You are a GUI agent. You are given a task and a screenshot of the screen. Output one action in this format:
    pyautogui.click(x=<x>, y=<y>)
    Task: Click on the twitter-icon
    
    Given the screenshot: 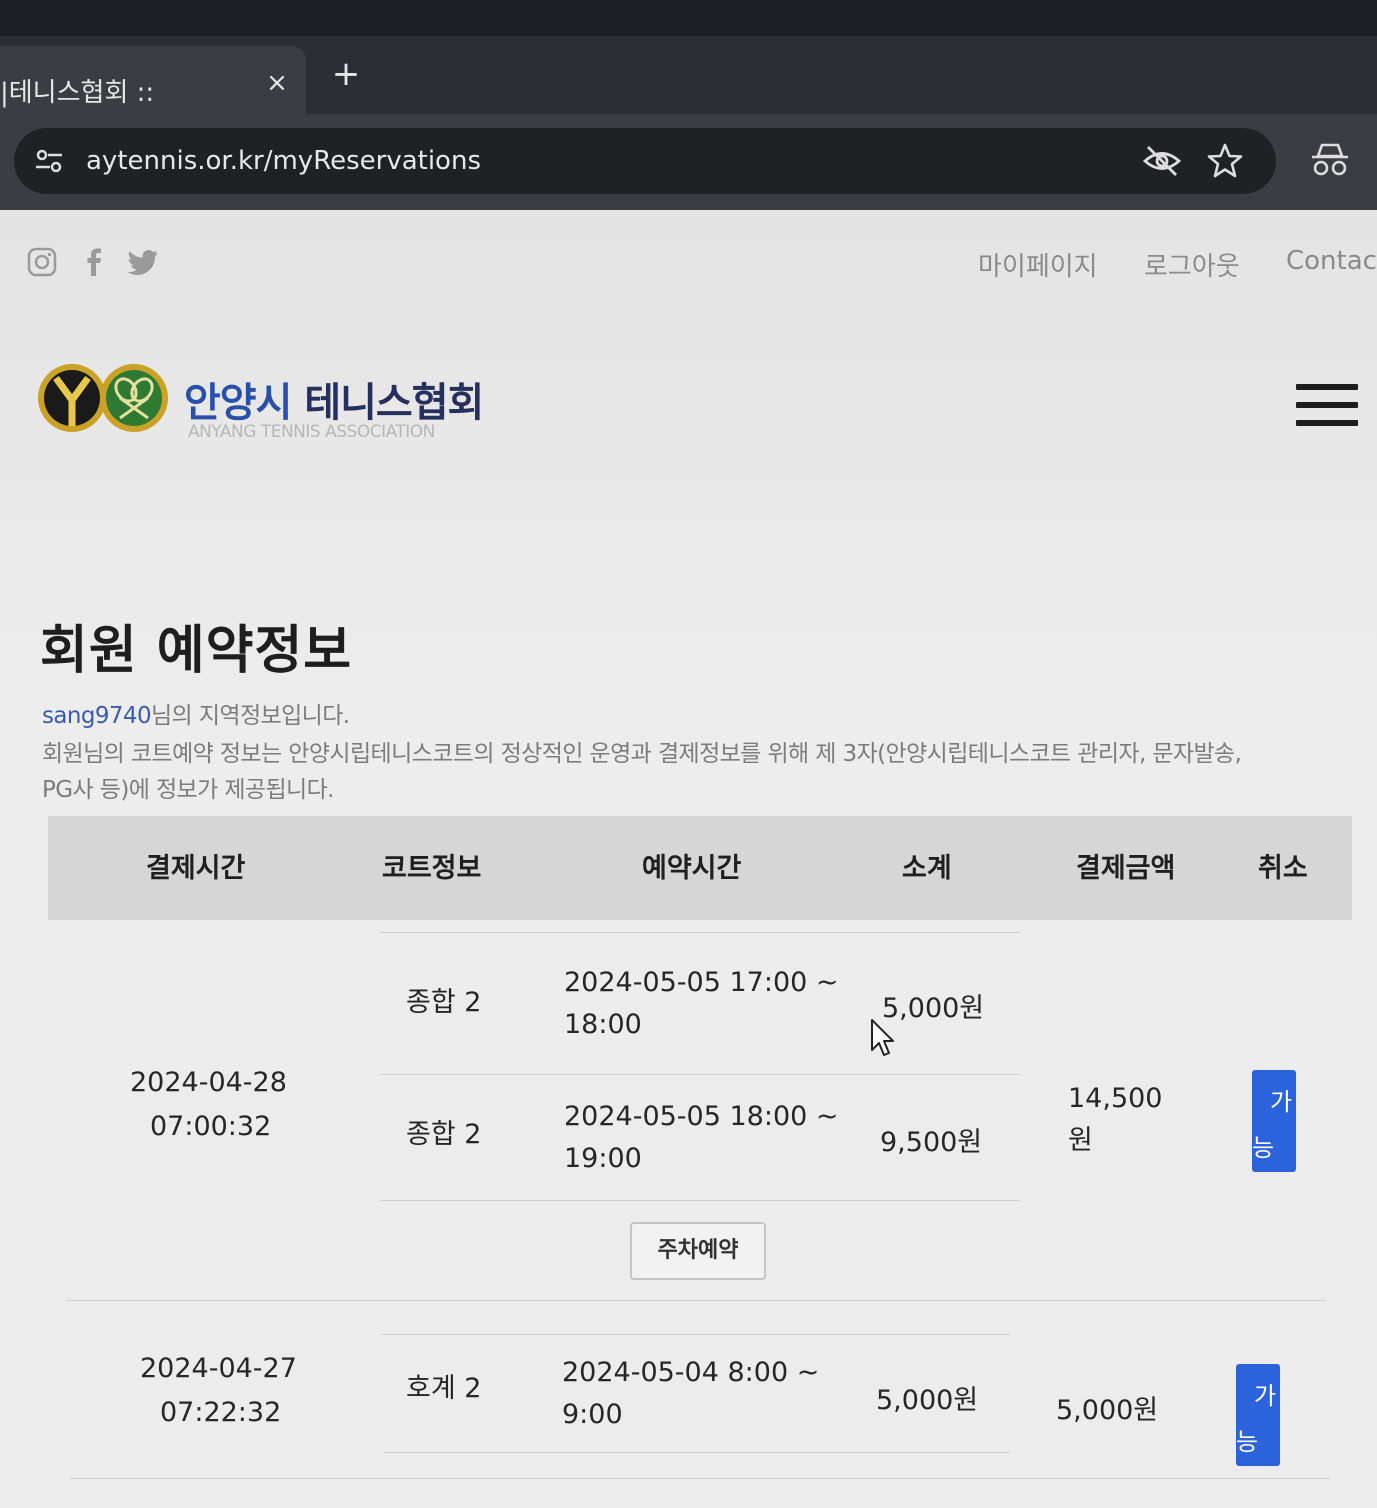 What is the action you would take?
    pyautogui.click(x=144, y=262)
    